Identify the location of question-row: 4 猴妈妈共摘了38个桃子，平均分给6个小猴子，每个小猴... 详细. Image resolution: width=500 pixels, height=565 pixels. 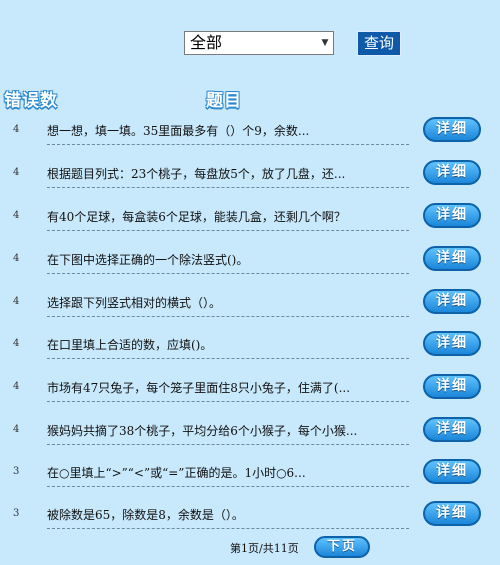
(250, 432).